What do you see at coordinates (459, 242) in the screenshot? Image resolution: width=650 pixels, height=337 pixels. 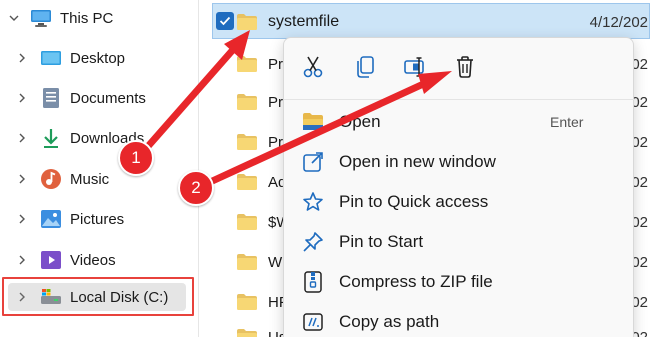 I see `menu-item-pin-start: Pin to Start` at bounding box center [459, 242].